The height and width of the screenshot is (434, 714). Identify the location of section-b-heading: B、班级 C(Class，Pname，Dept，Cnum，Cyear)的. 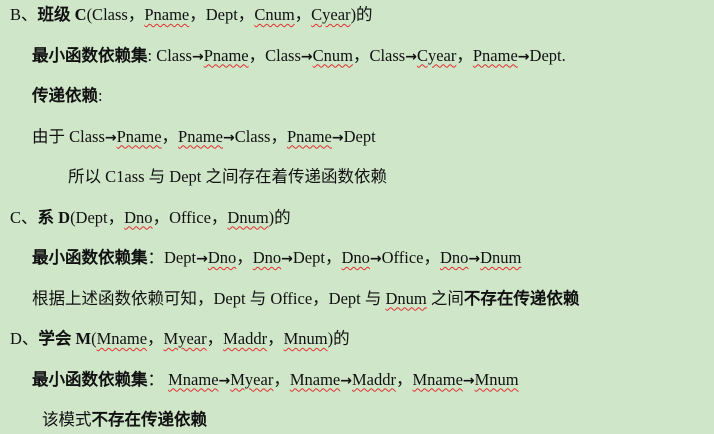
(191, 15).